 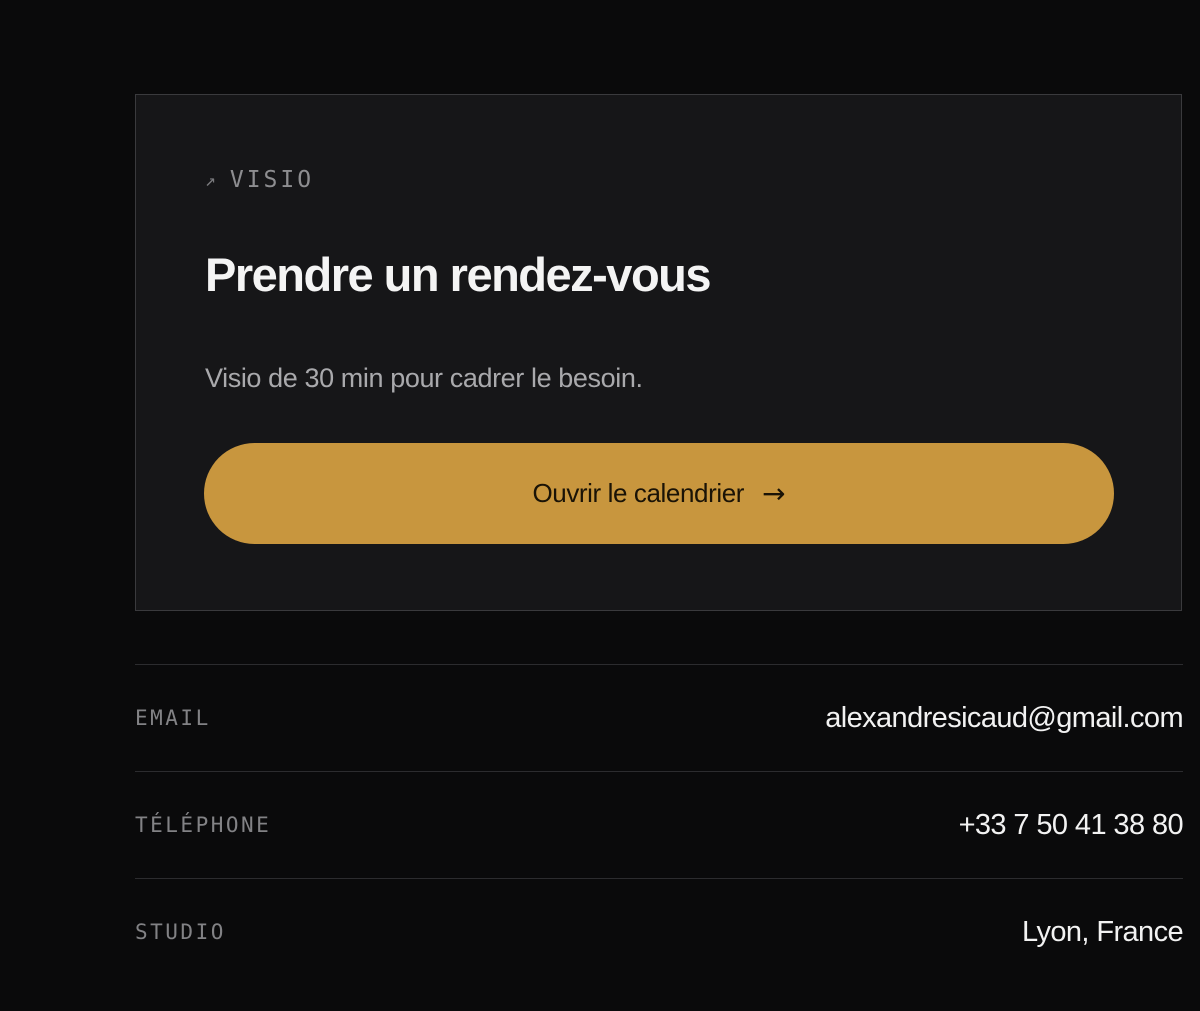 What do you see at coordinates (659, 717) in the screenshot?
I see `email-row: EMAIL alexandresicaud@gmail.com` at bounding box center [659, 717].